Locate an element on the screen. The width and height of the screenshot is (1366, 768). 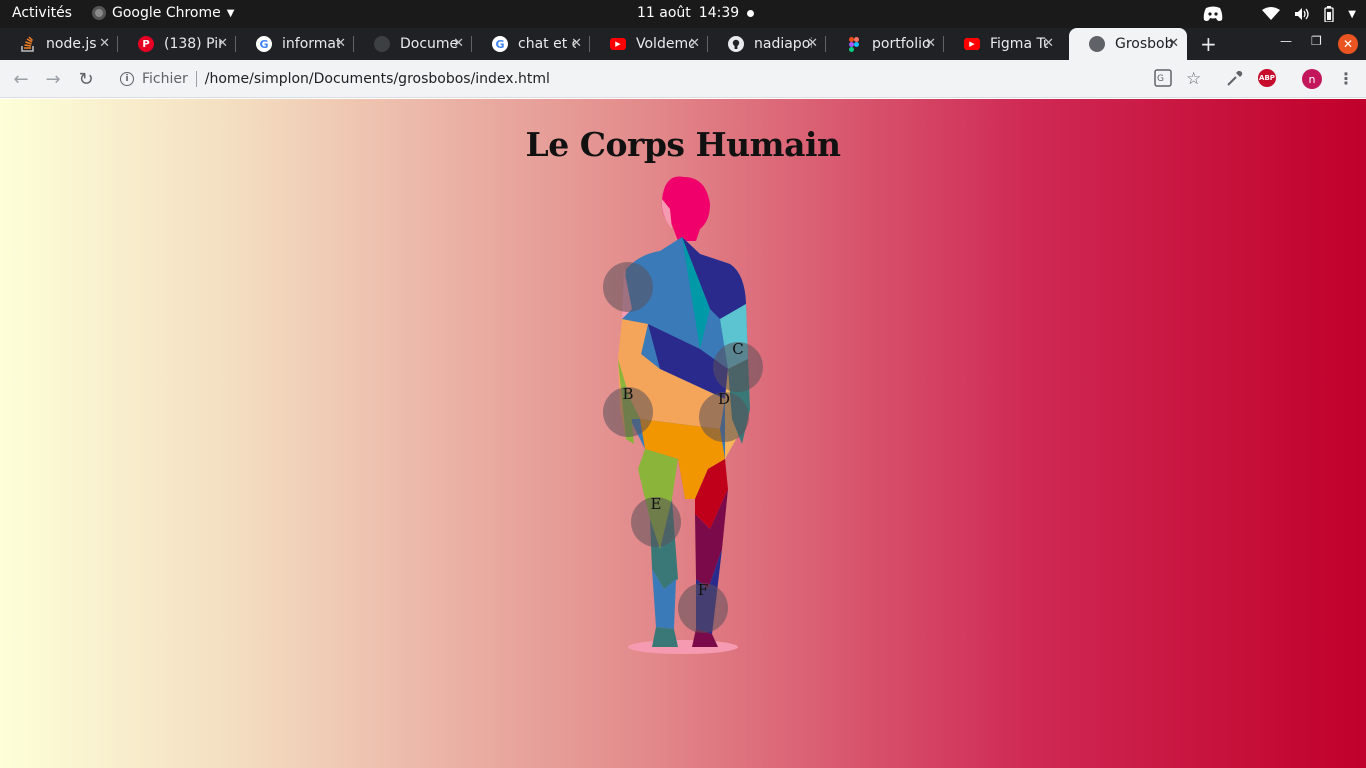
tab-title: Figma Tutorial is located at coordinates (1019, 44).